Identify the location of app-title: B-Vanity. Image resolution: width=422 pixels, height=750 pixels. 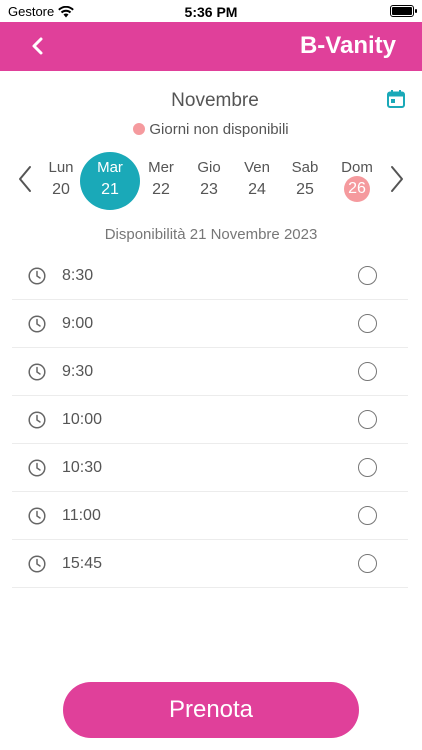
(347, 45).